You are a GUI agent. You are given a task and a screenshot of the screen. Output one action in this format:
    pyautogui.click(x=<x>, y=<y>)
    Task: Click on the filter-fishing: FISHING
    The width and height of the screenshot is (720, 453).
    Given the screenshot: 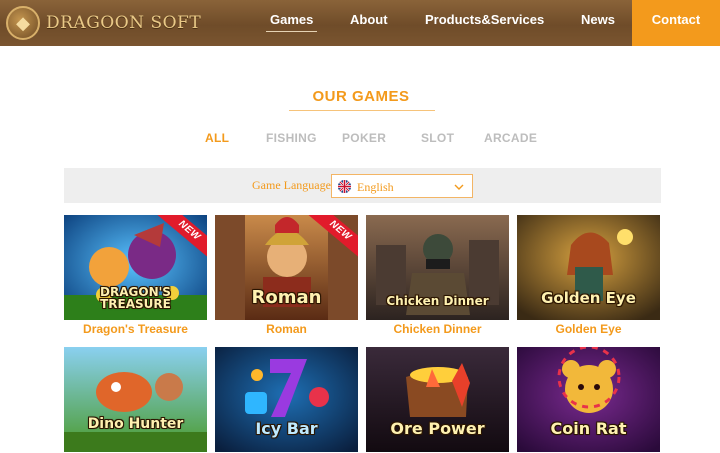 What is the action you would take?
    pyautogui.click(x=291, y=138)
    